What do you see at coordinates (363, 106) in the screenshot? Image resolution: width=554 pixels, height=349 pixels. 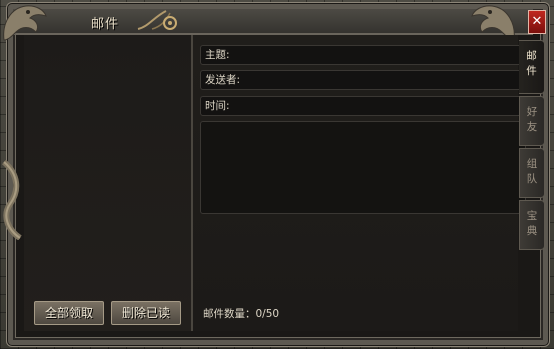 I see `time-field: 时间:` at bounding box center [363, 106].